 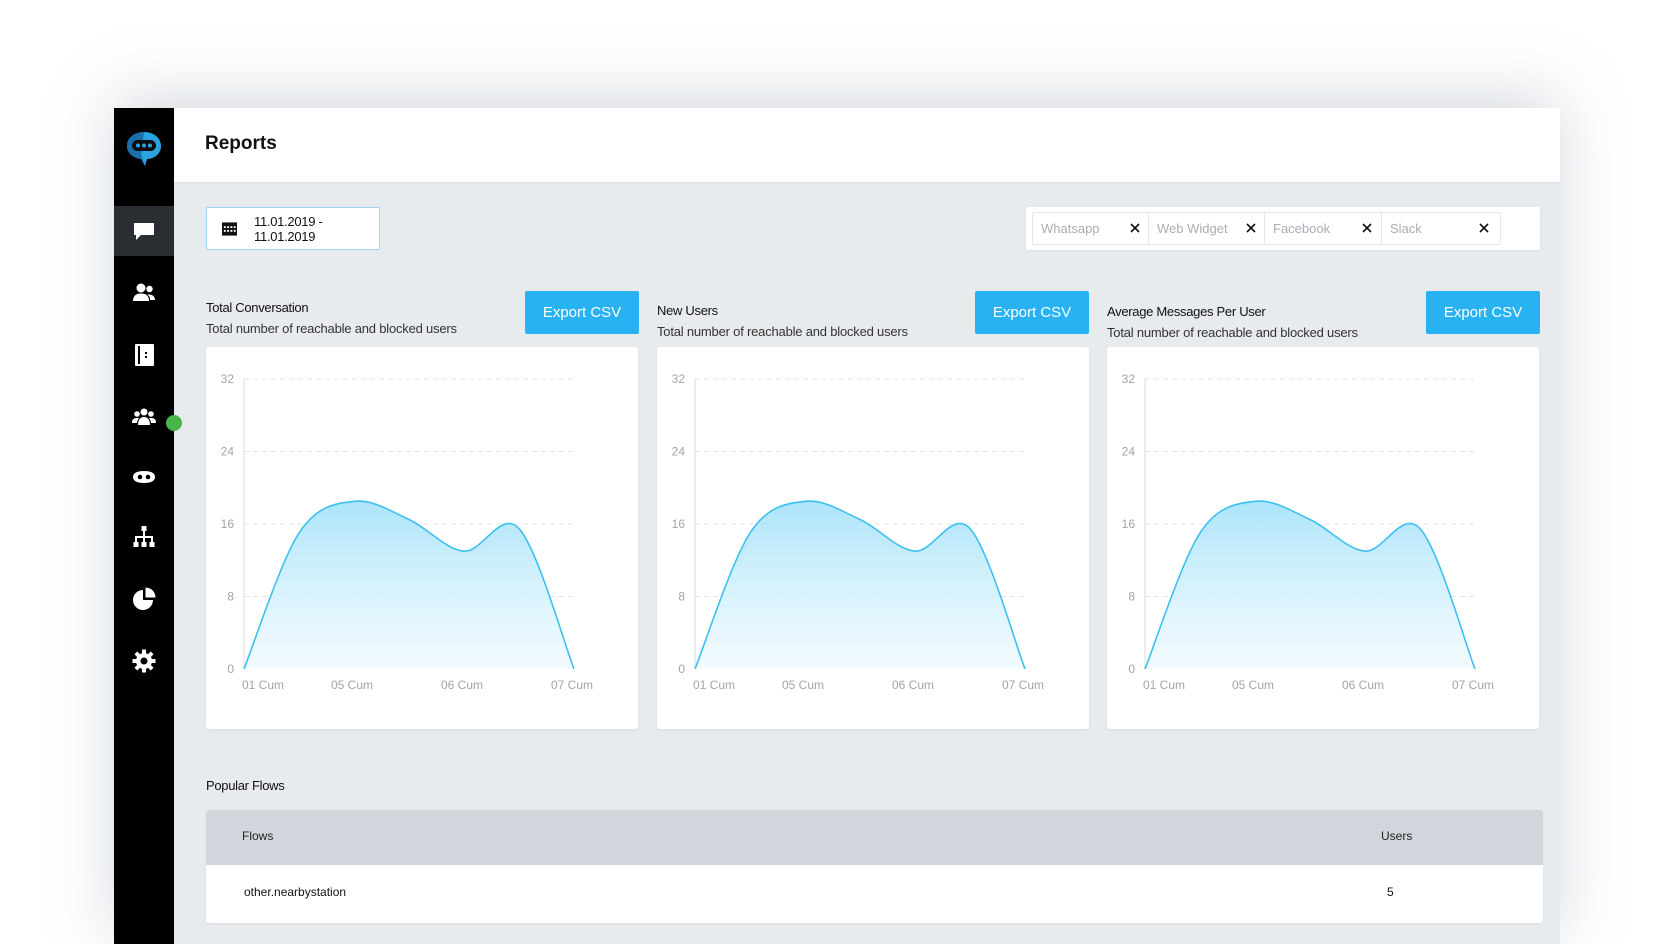 I want to click on chip-slack: Slack, so click(x=1441, y=228).